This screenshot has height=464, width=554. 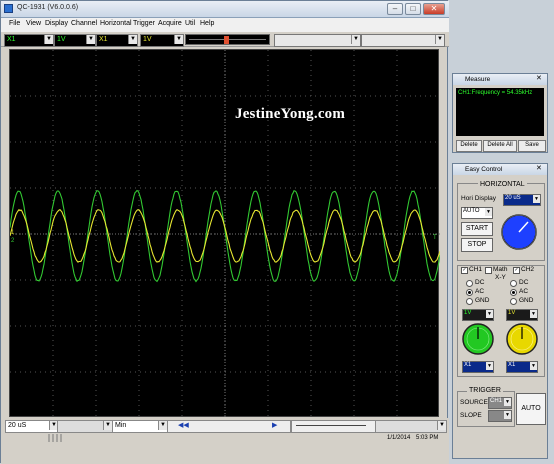 I want to click on maximize-button: □, so click(x=413, y=9).